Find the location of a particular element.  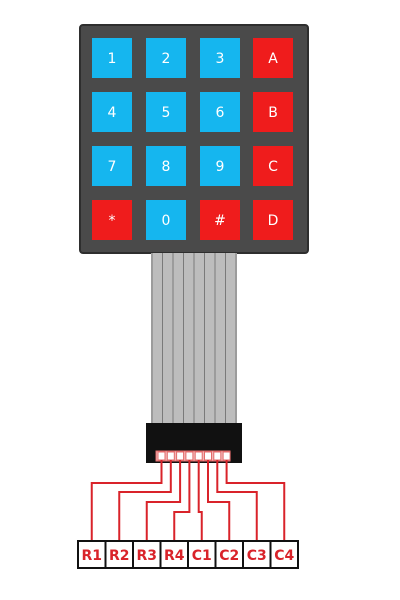

key-4-4: D is located at coordinates (273, 220).